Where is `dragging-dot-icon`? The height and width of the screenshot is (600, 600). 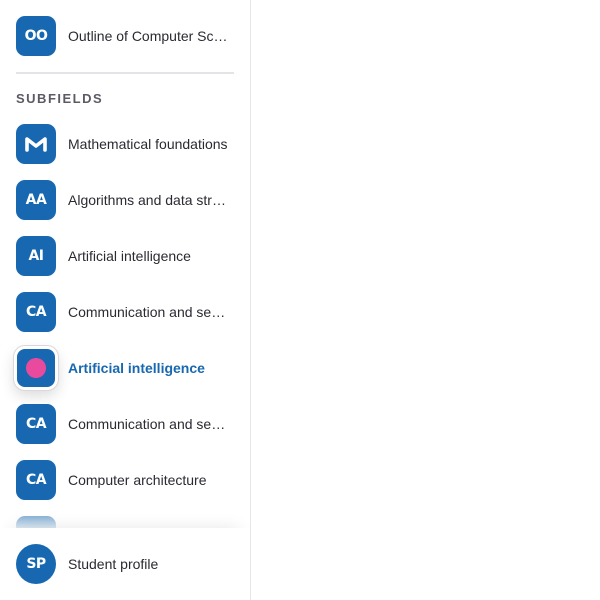
dragging-dot-icon is located at coordinates (36, 368).